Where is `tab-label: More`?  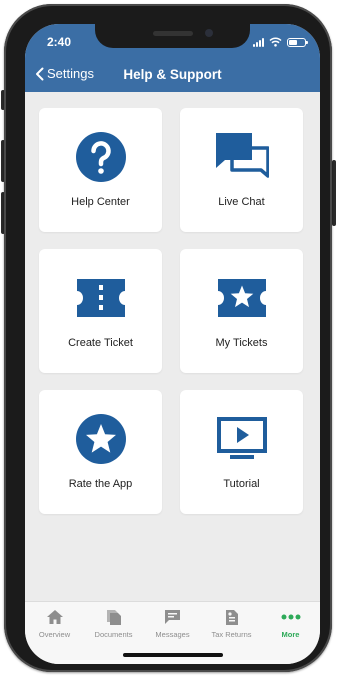
tab-label: More is located at coordinates (290, 634).